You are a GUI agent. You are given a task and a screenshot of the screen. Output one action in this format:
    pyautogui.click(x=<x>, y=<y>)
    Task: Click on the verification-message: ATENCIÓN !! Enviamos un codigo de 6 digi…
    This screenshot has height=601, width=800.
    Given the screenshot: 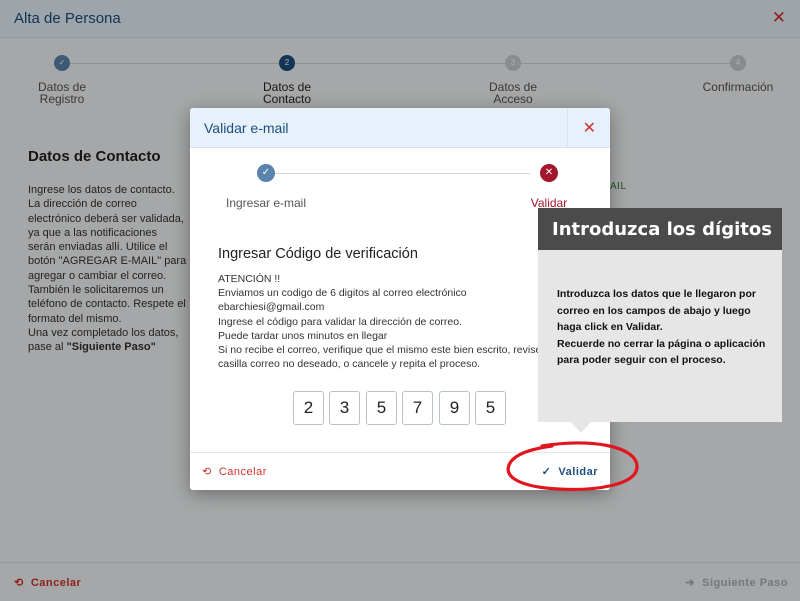 What is the action you would take?
    pyautogui.click(x=385, y=322)
    